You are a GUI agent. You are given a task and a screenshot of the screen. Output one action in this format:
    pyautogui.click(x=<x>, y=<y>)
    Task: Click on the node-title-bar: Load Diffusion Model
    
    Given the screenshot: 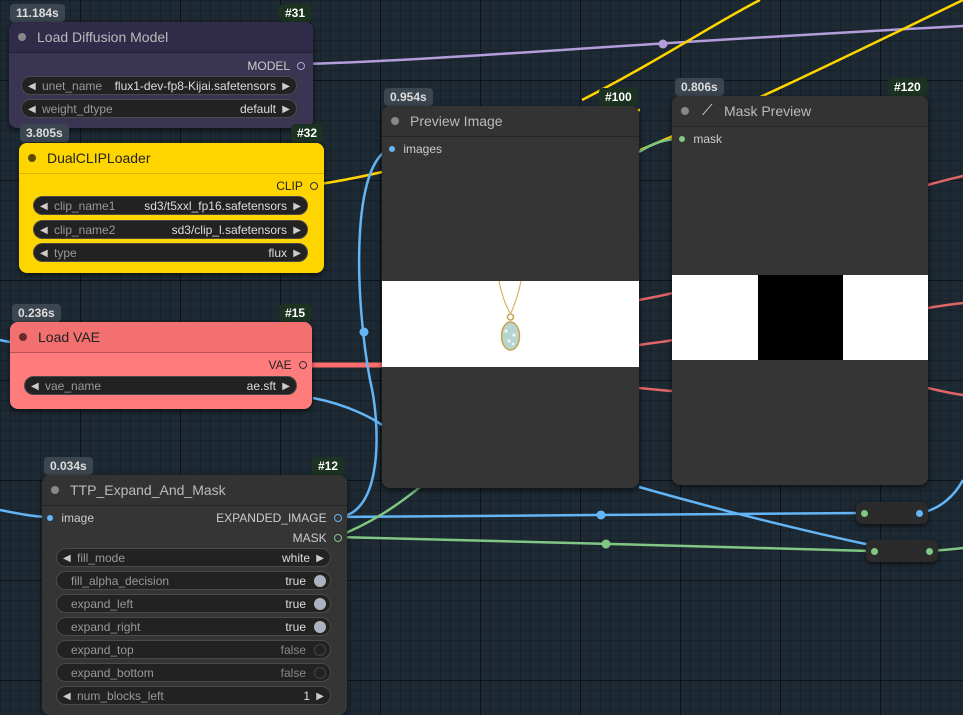 What is the action you would take?
    pyautogui.click(x=161, y=37)
    